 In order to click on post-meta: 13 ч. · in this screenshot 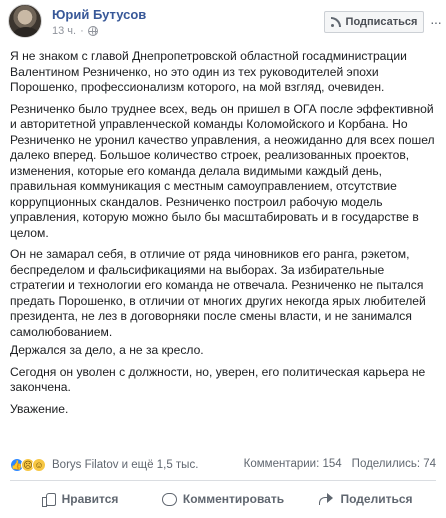, I will do `click(75, 31)`.